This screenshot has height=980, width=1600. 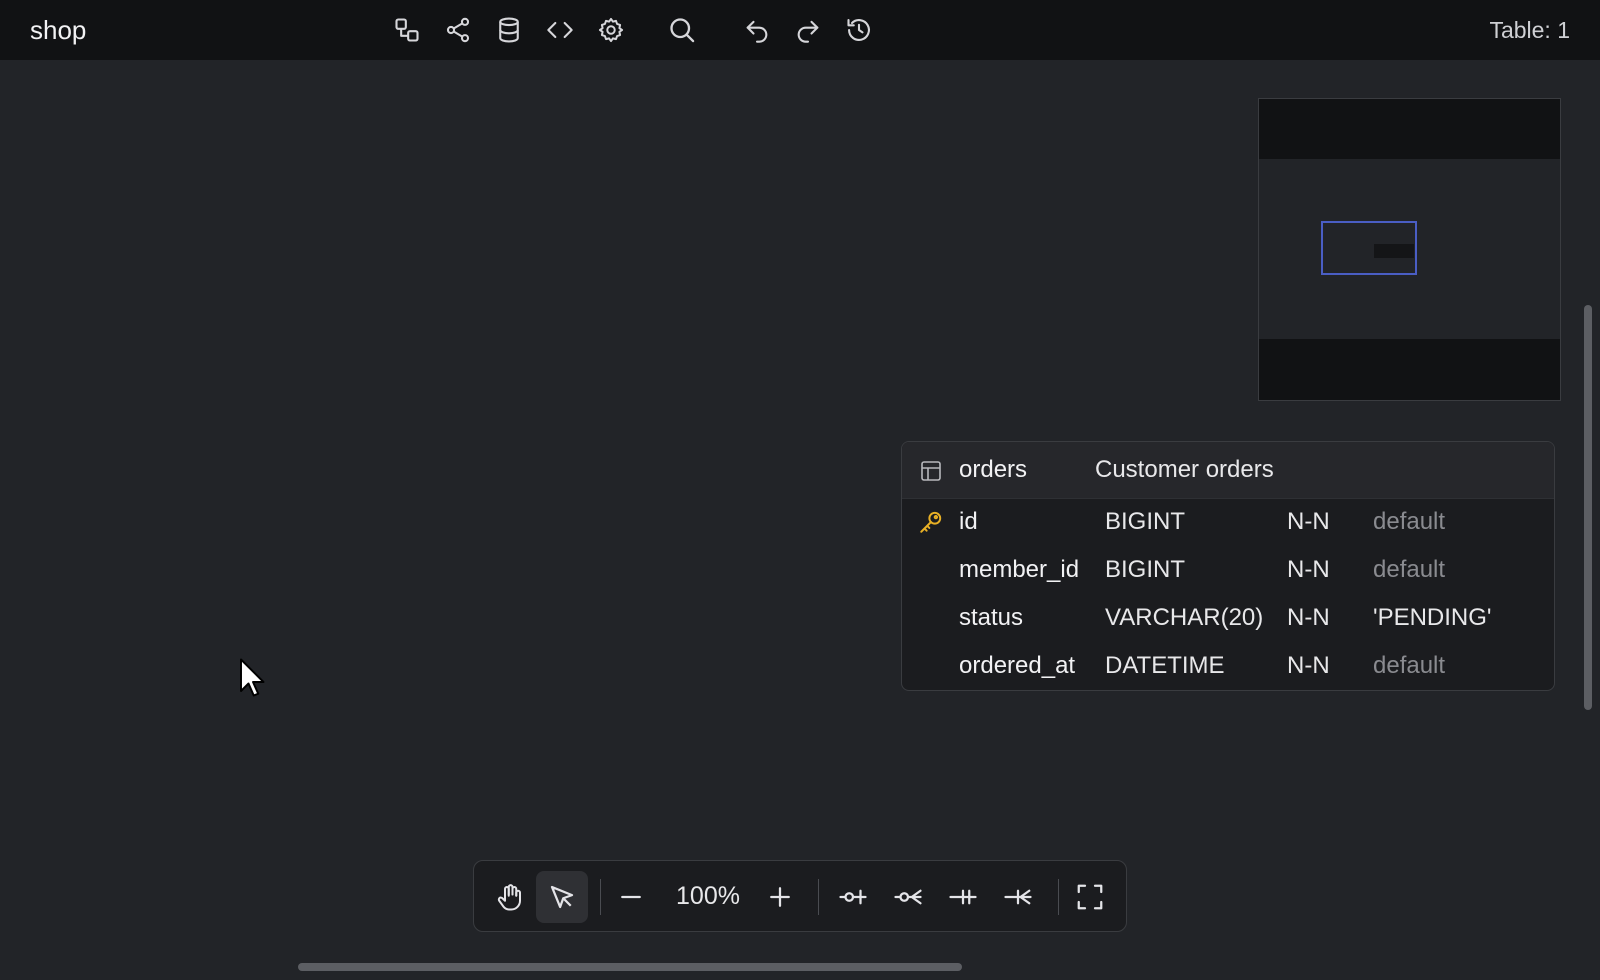 I want to click on fullscreen-icon, so click(x=1090, y=897).